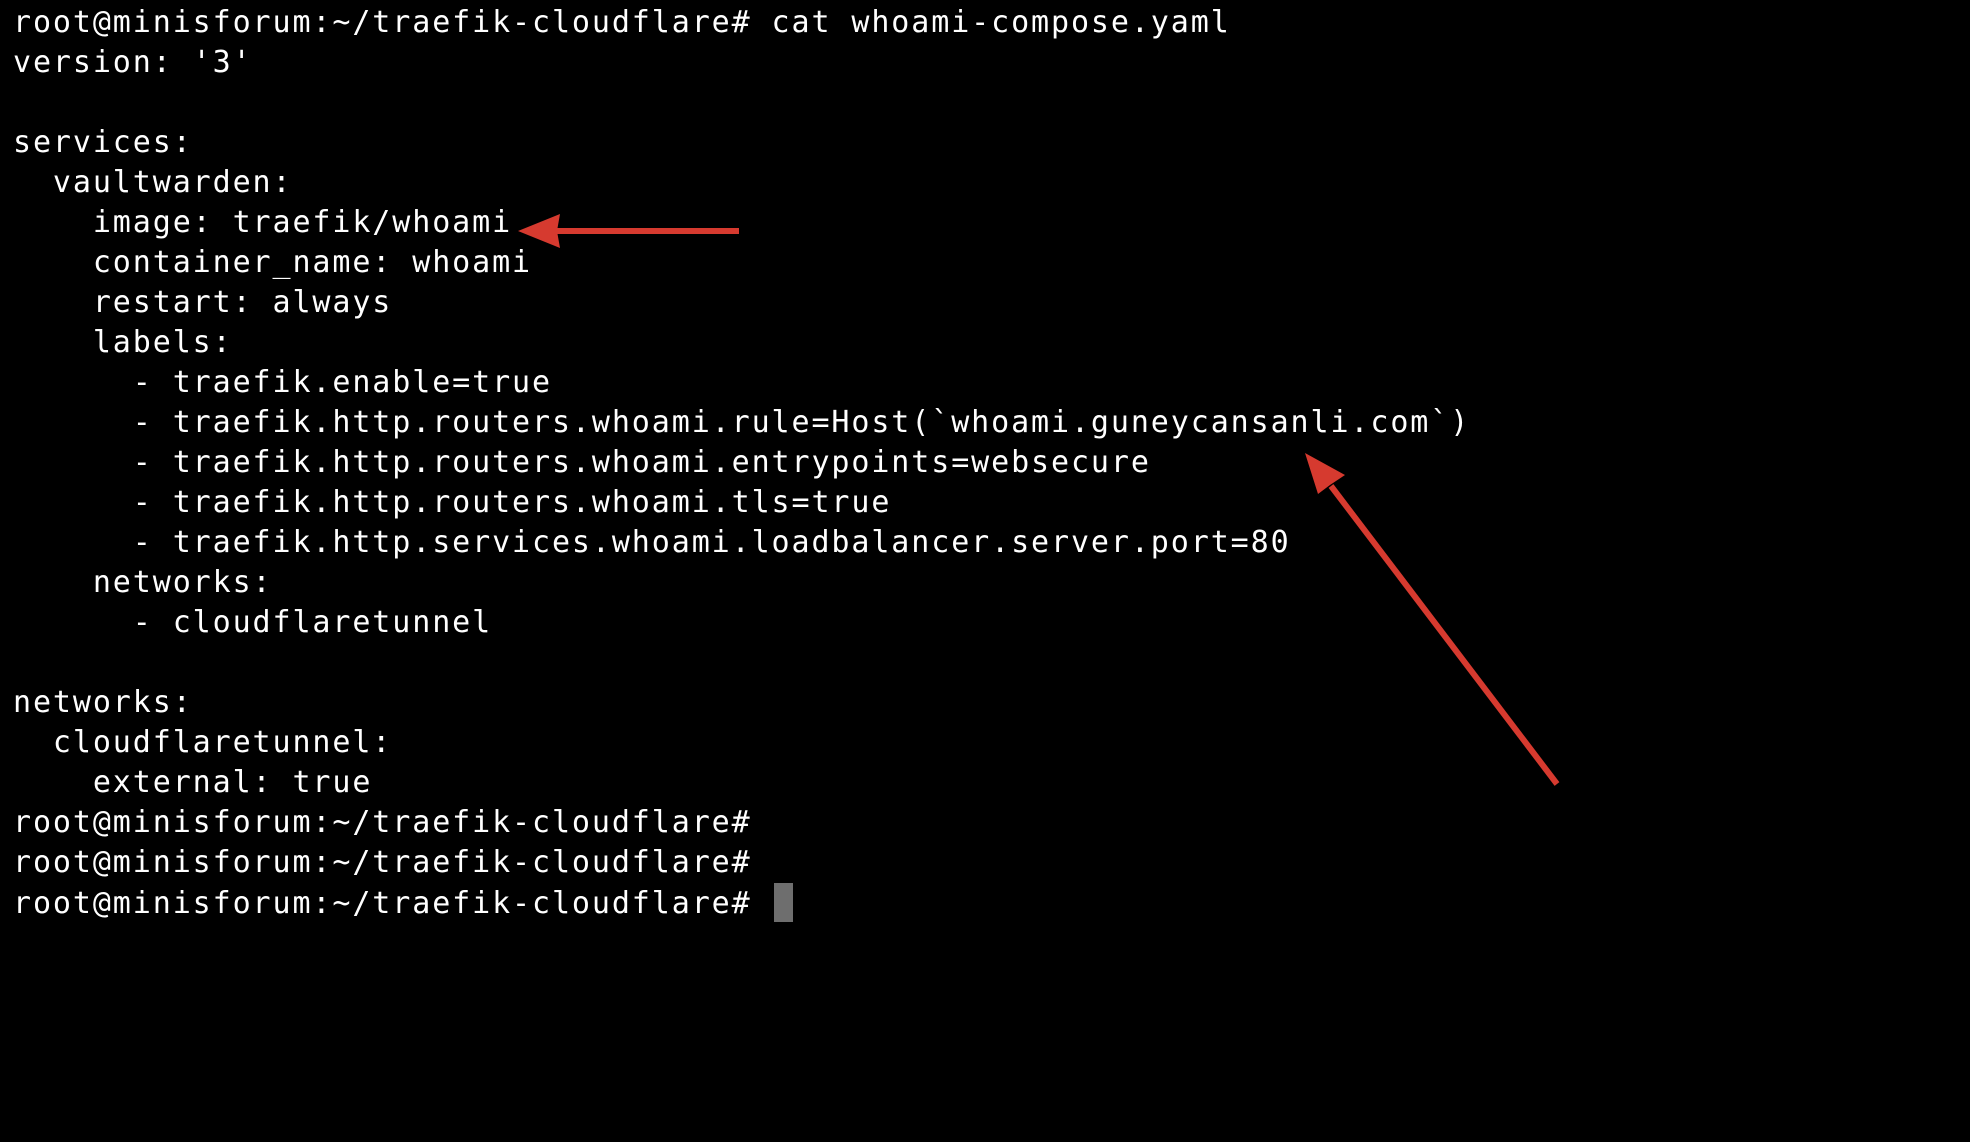  I want to click on text-cursor, so click(783, 902).